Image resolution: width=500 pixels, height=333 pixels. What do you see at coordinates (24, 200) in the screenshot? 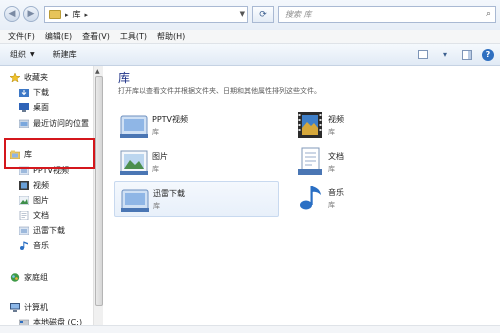
I see `pictures-icon` at bounding box center [24, 200].